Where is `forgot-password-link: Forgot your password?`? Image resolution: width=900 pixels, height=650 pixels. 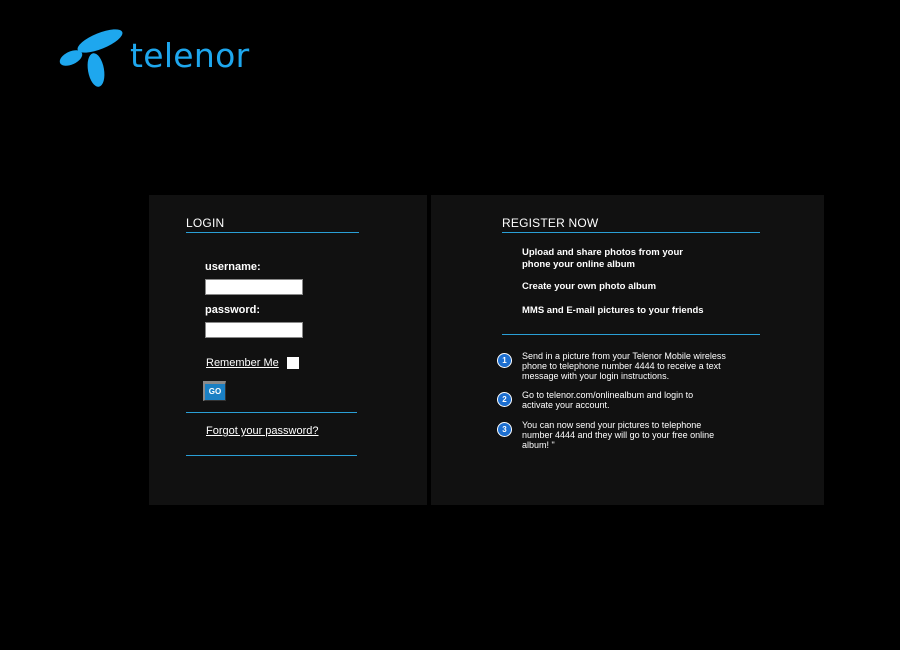 forgot-password-link: Forgot your password? is located at coordinates (262, 431).